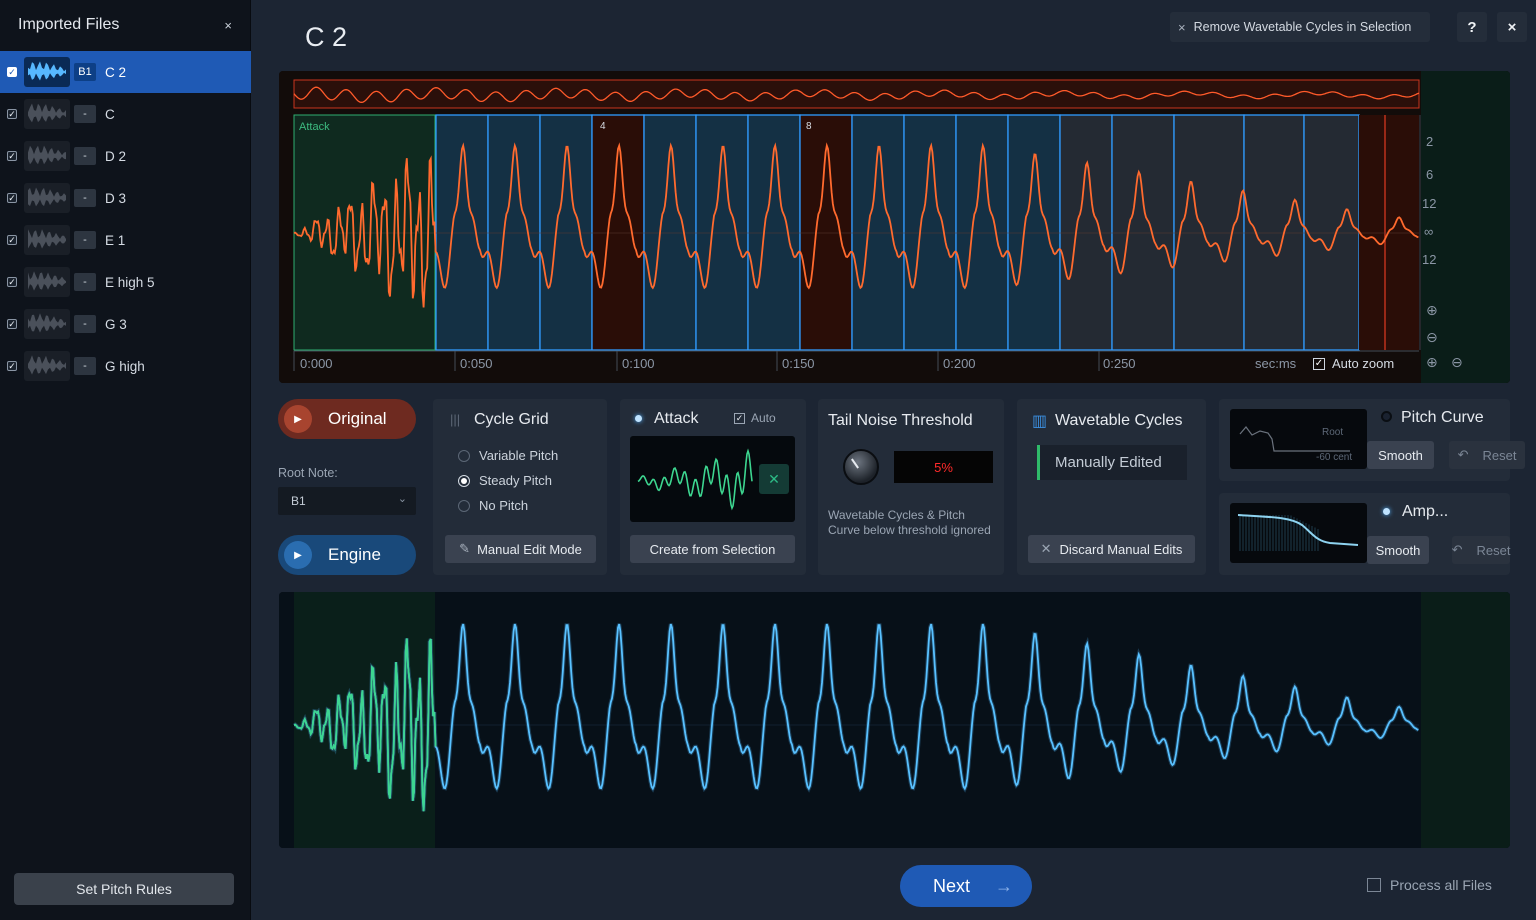 This screenshot has width=1536, height=920. Describe the element at coordinates (638, 418) in the screenshot. I see `attack-led-icon` at that location.